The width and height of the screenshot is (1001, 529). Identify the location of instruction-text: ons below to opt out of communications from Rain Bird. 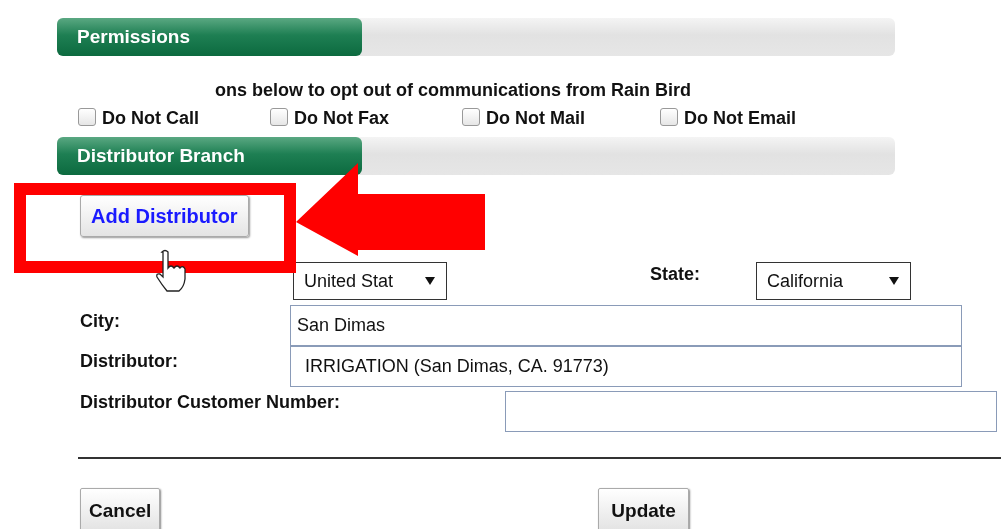
(453, 90).